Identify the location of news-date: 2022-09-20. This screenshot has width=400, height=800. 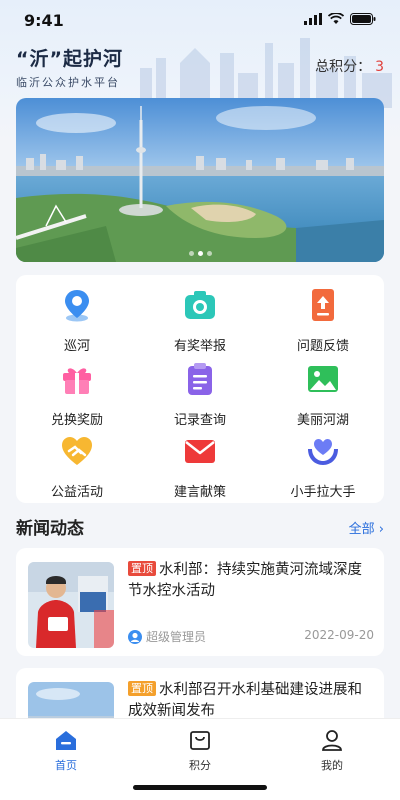
(339, 635).